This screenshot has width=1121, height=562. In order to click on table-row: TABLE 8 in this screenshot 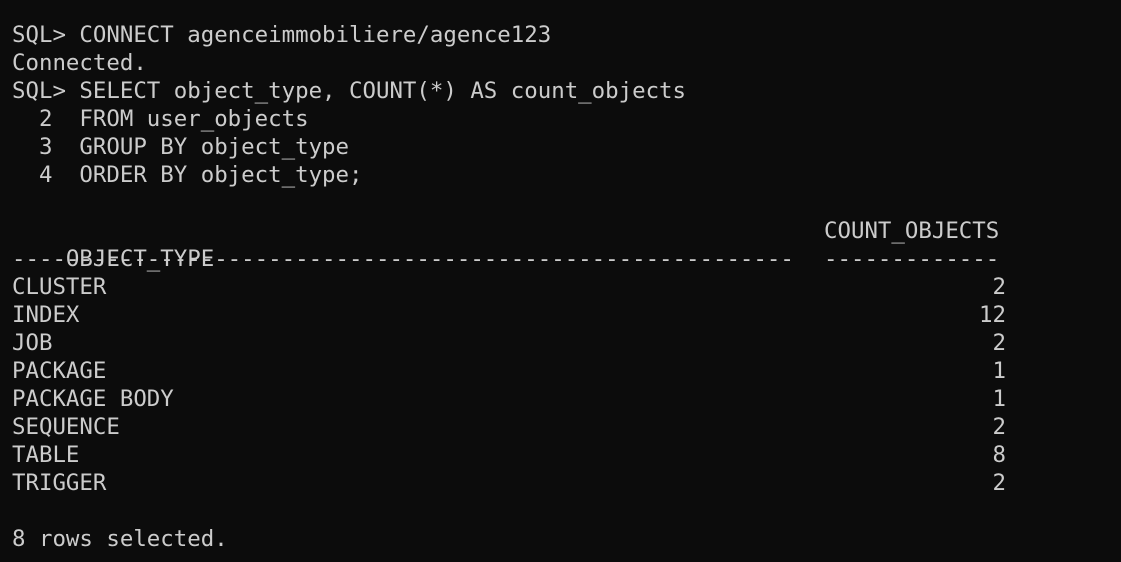, I will do `click(509, 455)`.